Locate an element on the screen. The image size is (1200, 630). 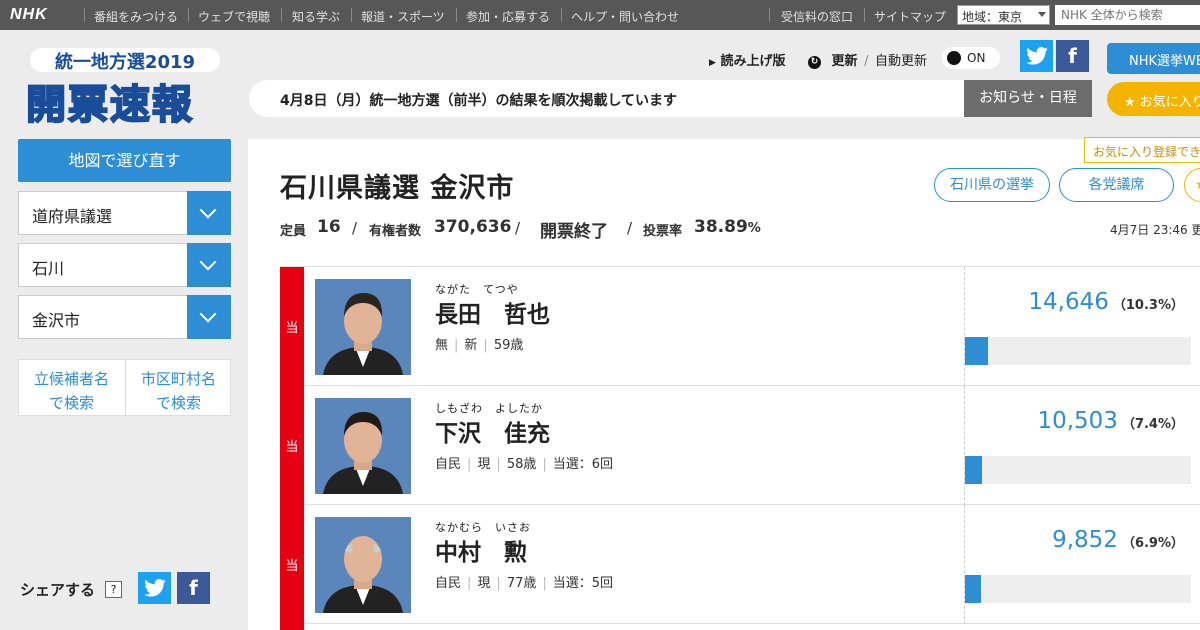
read-aloud-link: ▶ 読み上げ版 is located at coordinates (747, 59).